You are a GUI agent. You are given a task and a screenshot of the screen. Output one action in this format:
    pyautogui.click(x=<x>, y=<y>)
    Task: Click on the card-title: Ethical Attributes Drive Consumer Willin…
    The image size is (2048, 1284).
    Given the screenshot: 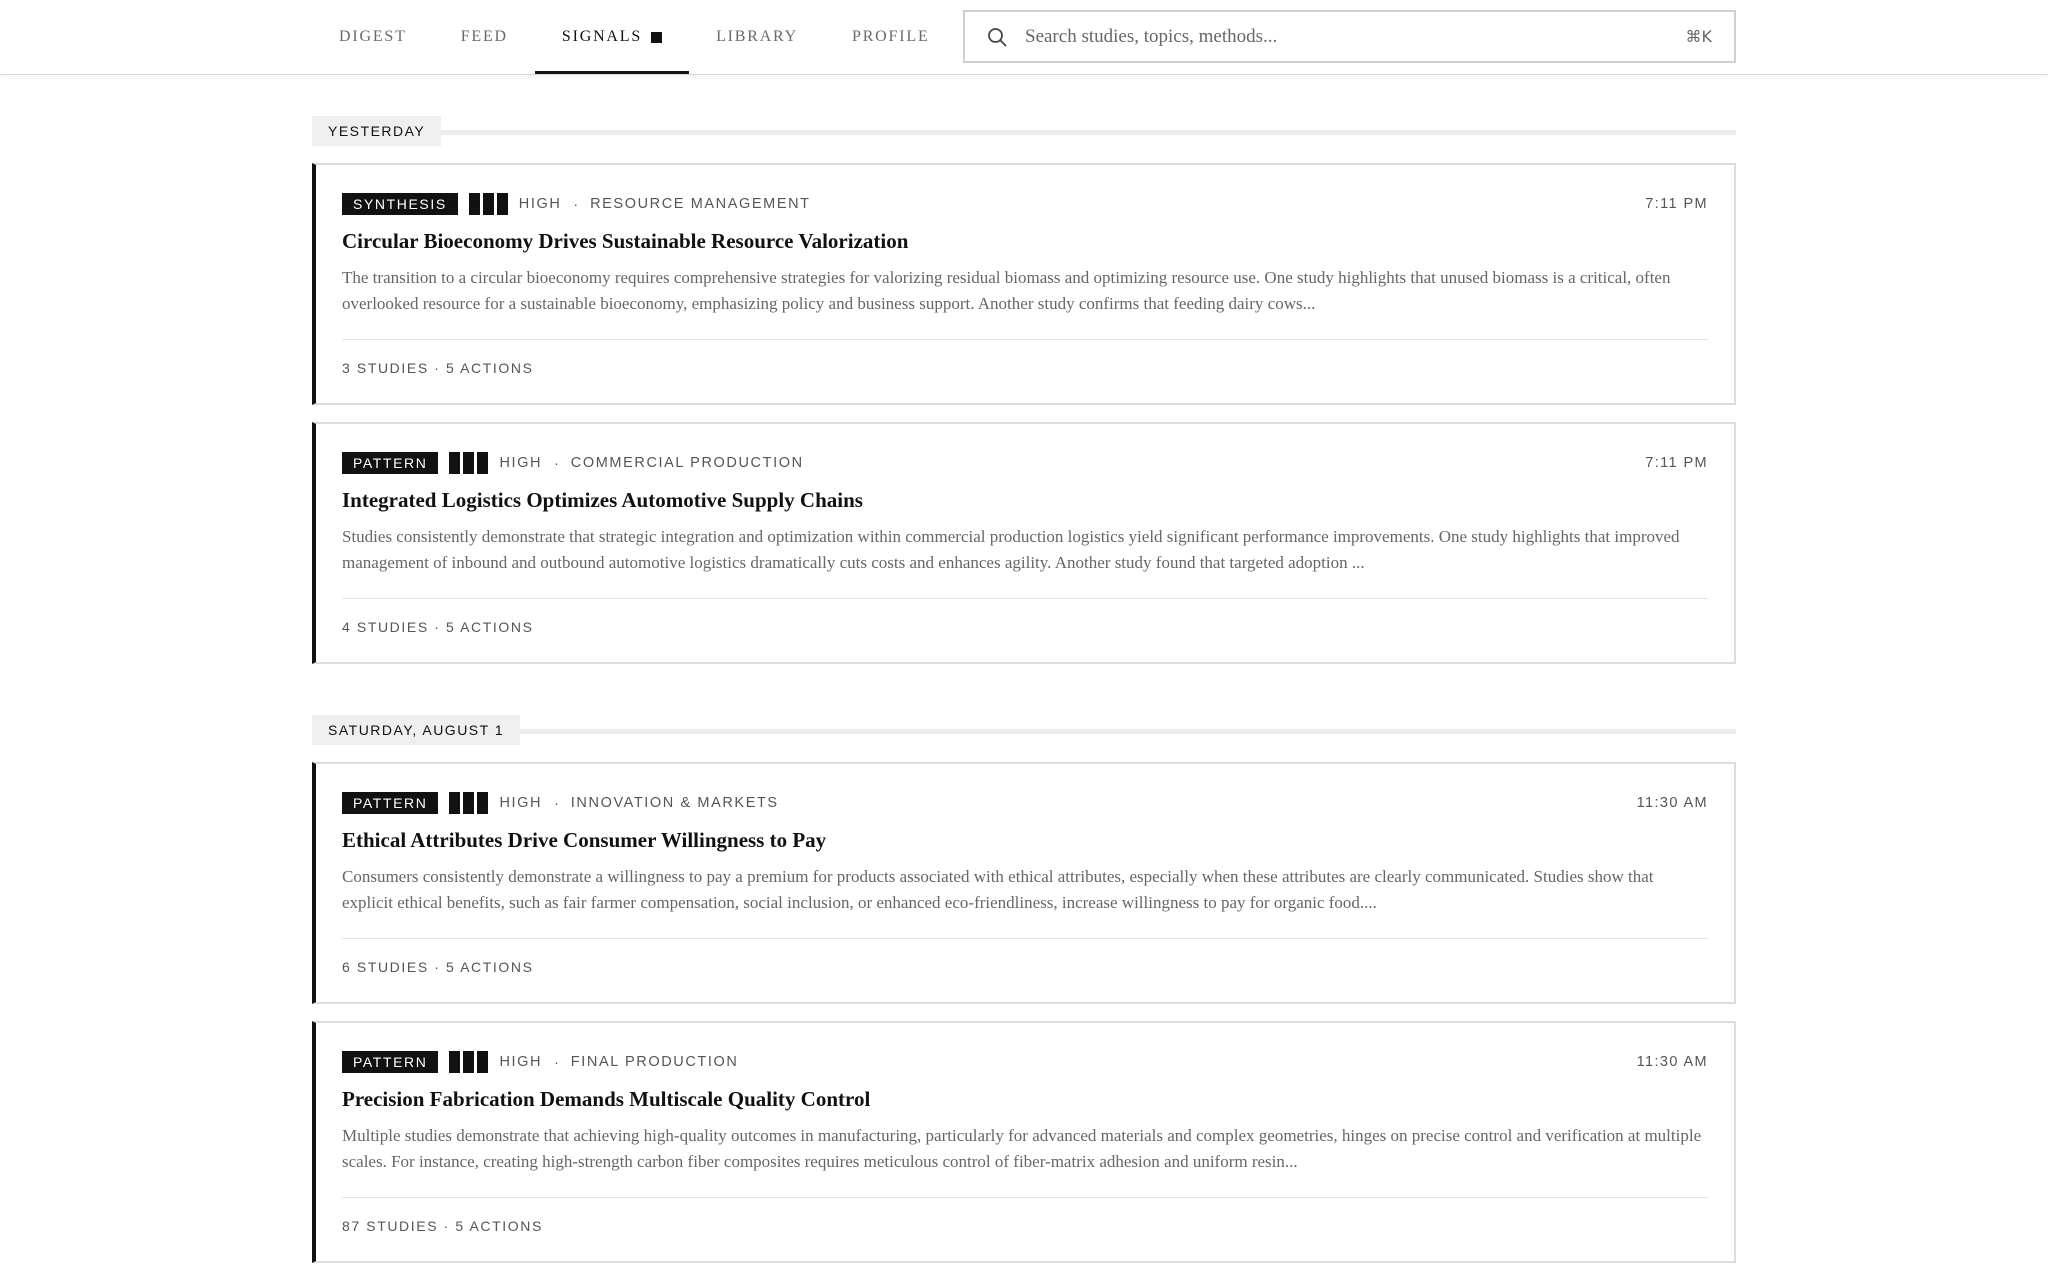 What is the action you would take?
    pyautogui.click(x=1025, y=840)
    